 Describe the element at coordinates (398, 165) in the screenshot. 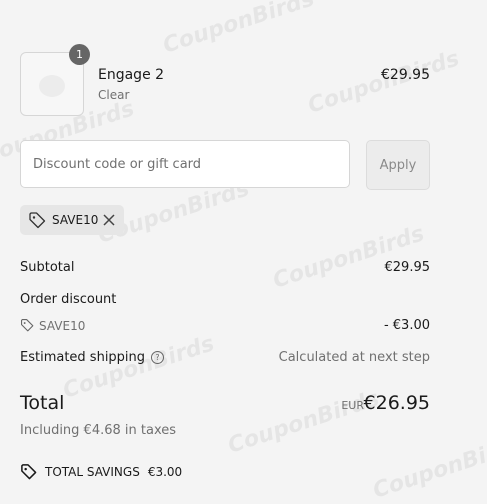

I see `apply-button: Apply` at that location.